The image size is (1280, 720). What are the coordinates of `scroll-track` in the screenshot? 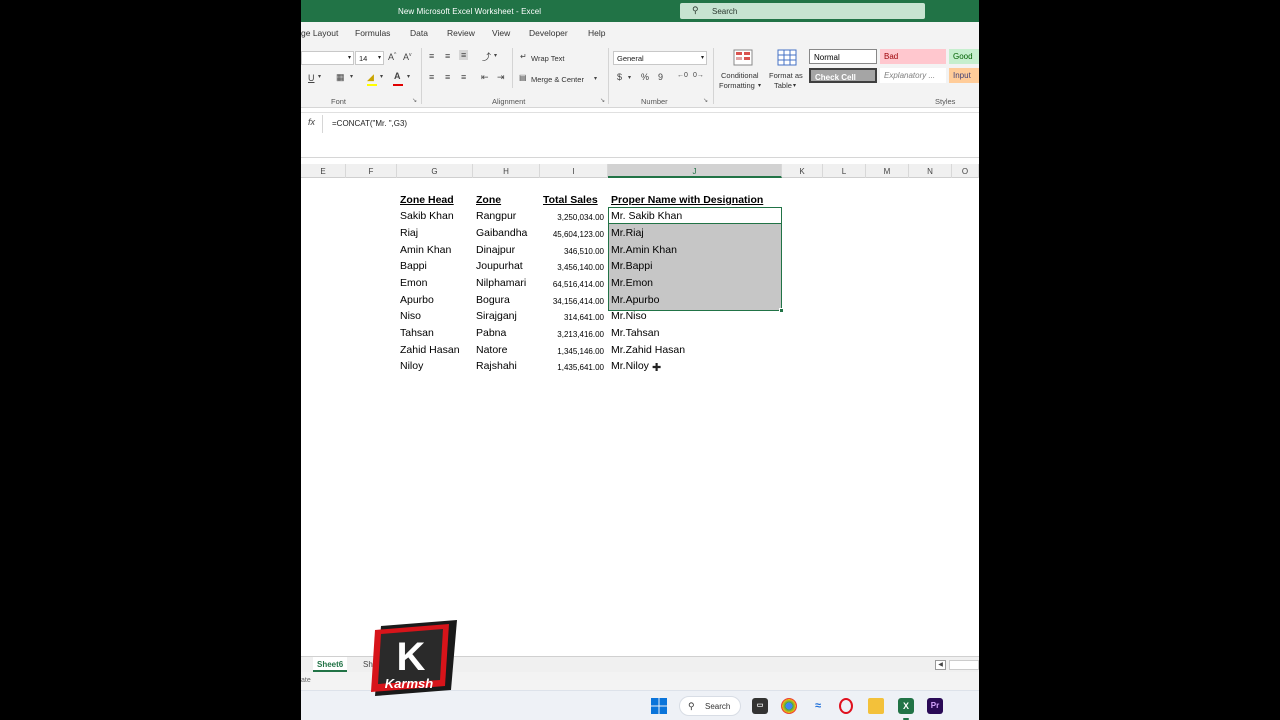 It's located at (964, 665).